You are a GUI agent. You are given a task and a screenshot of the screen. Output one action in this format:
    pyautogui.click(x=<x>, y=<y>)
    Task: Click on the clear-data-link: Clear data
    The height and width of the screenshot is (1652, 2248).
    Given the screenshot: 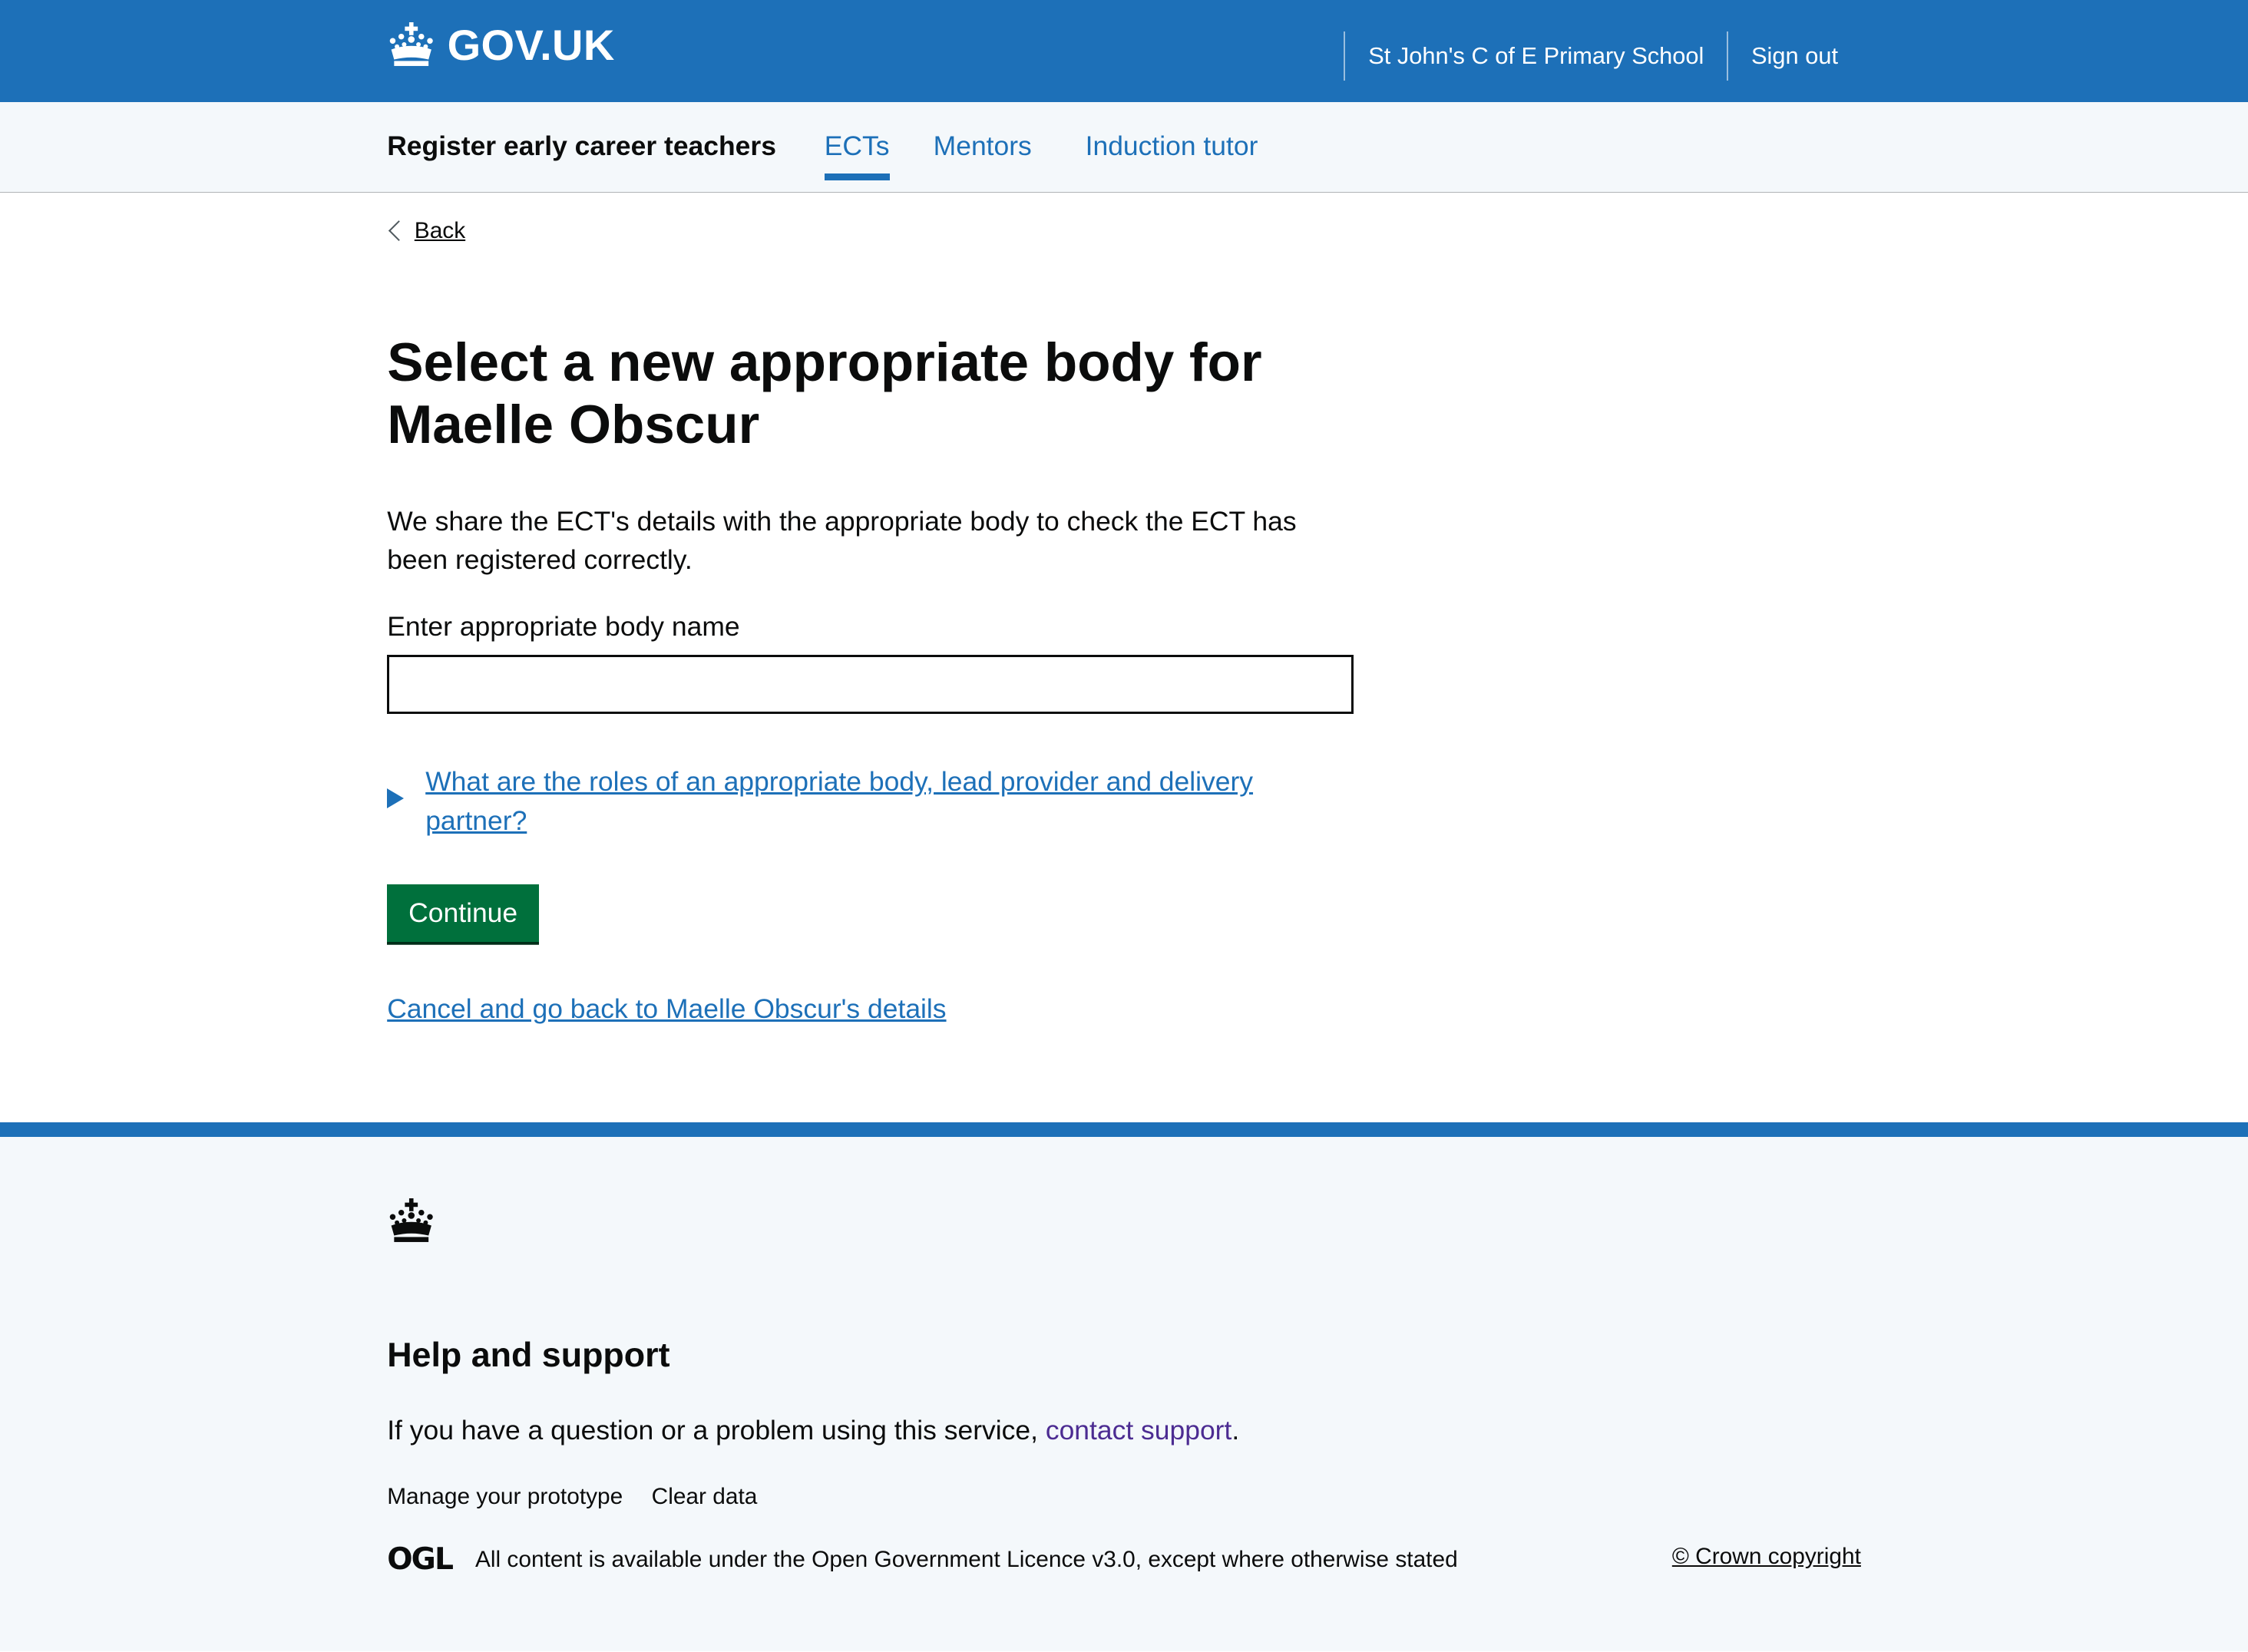 What is the action you would take?
    pyautogui.click(x=705, y=1497)
    